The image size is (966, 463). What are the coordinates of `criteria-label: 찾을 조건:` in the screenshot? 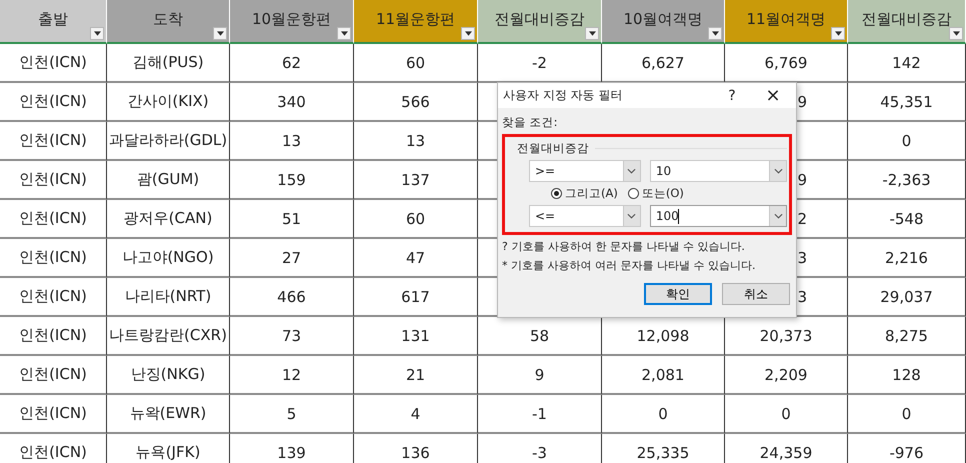 It's located at (530, 122).